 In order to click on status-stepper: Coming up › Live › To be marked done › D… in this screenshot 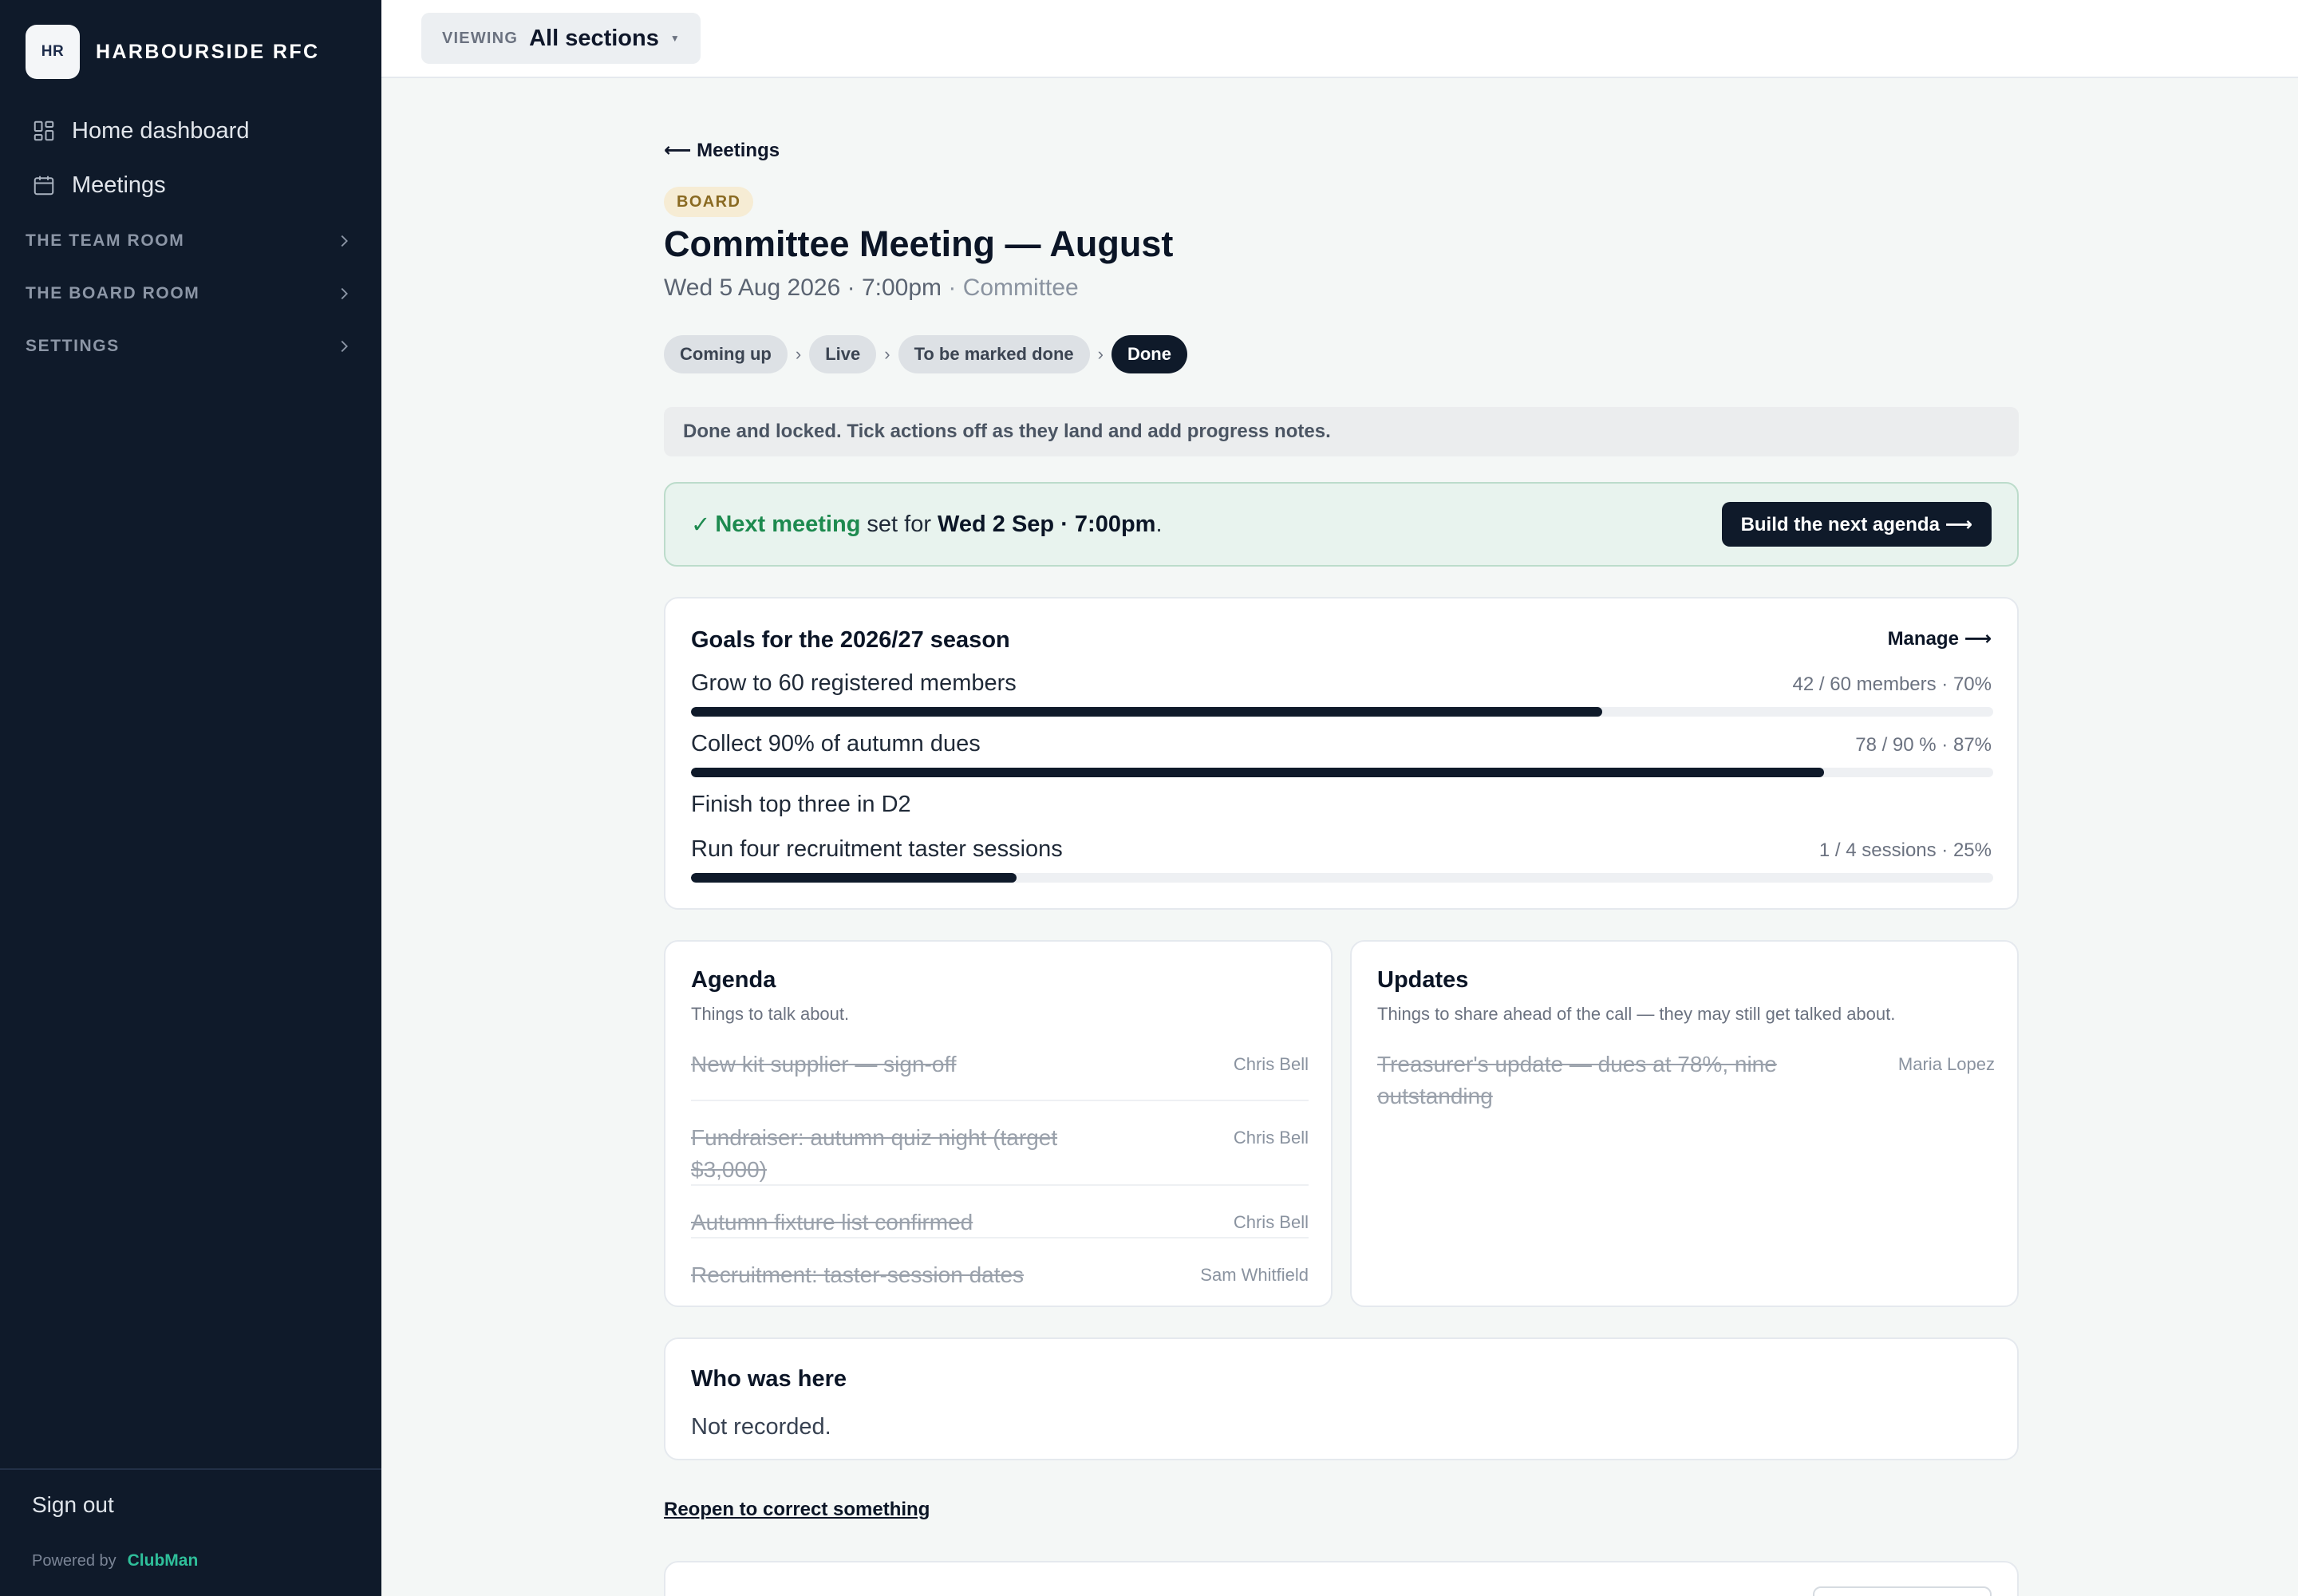, I will do `click(926, 354)`.